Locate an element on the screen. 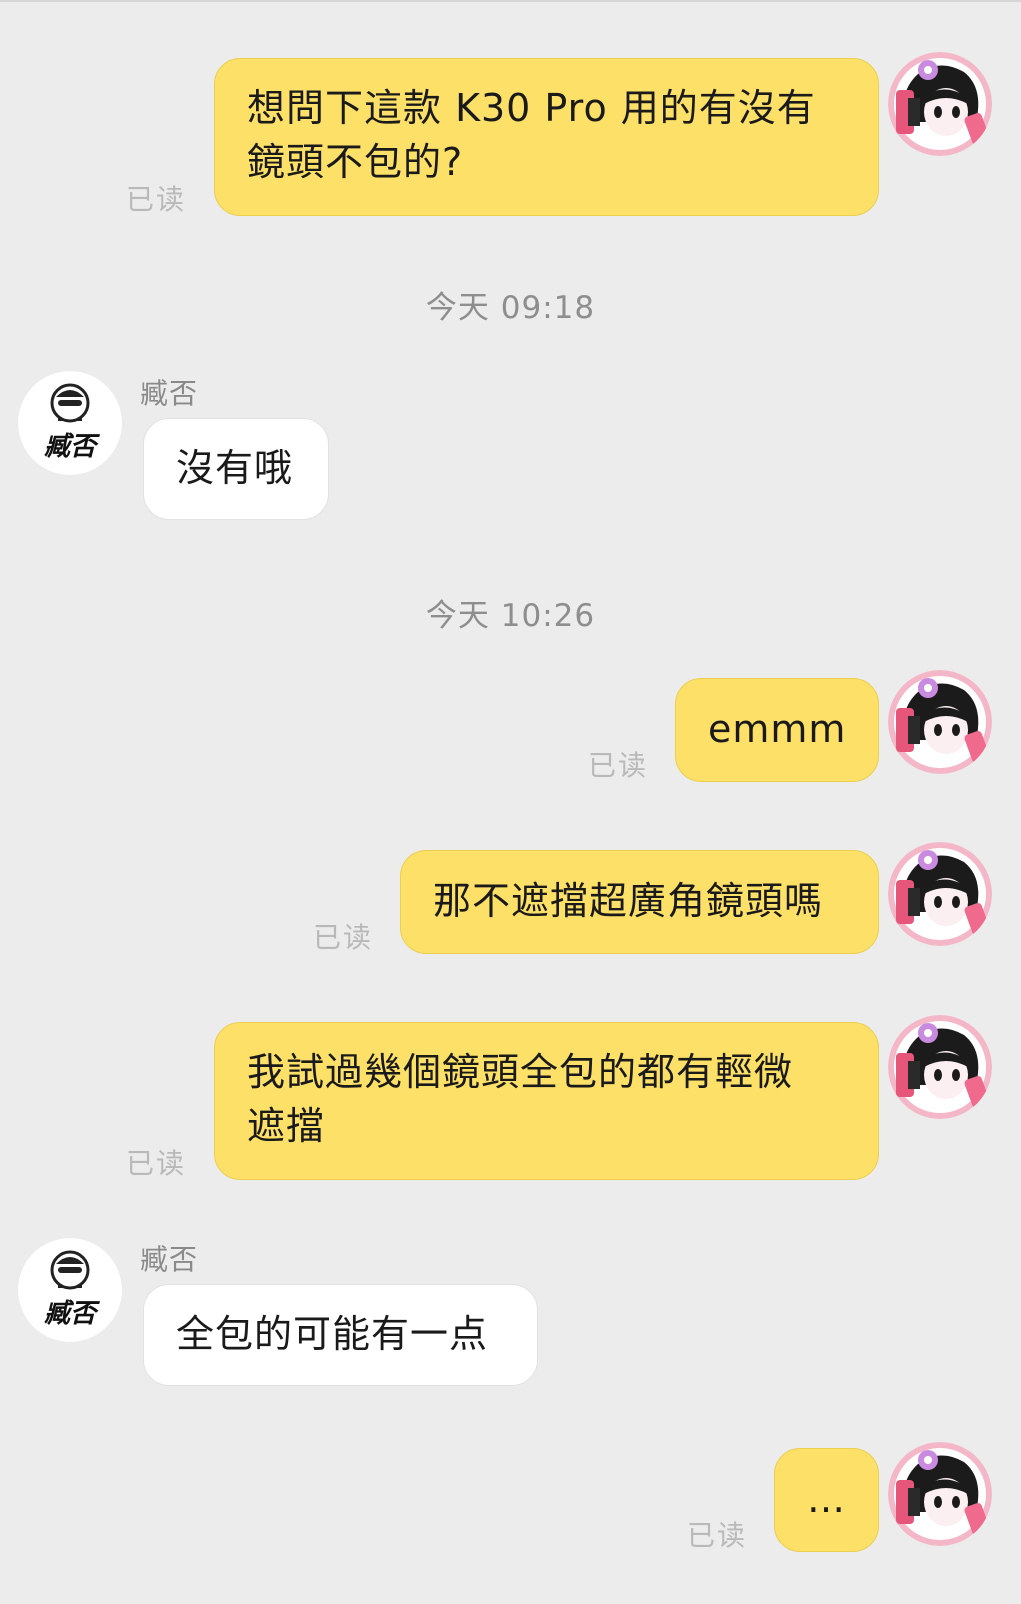  message-bubble-incoming: 沒有哦 is located at coordinates (236, 469).